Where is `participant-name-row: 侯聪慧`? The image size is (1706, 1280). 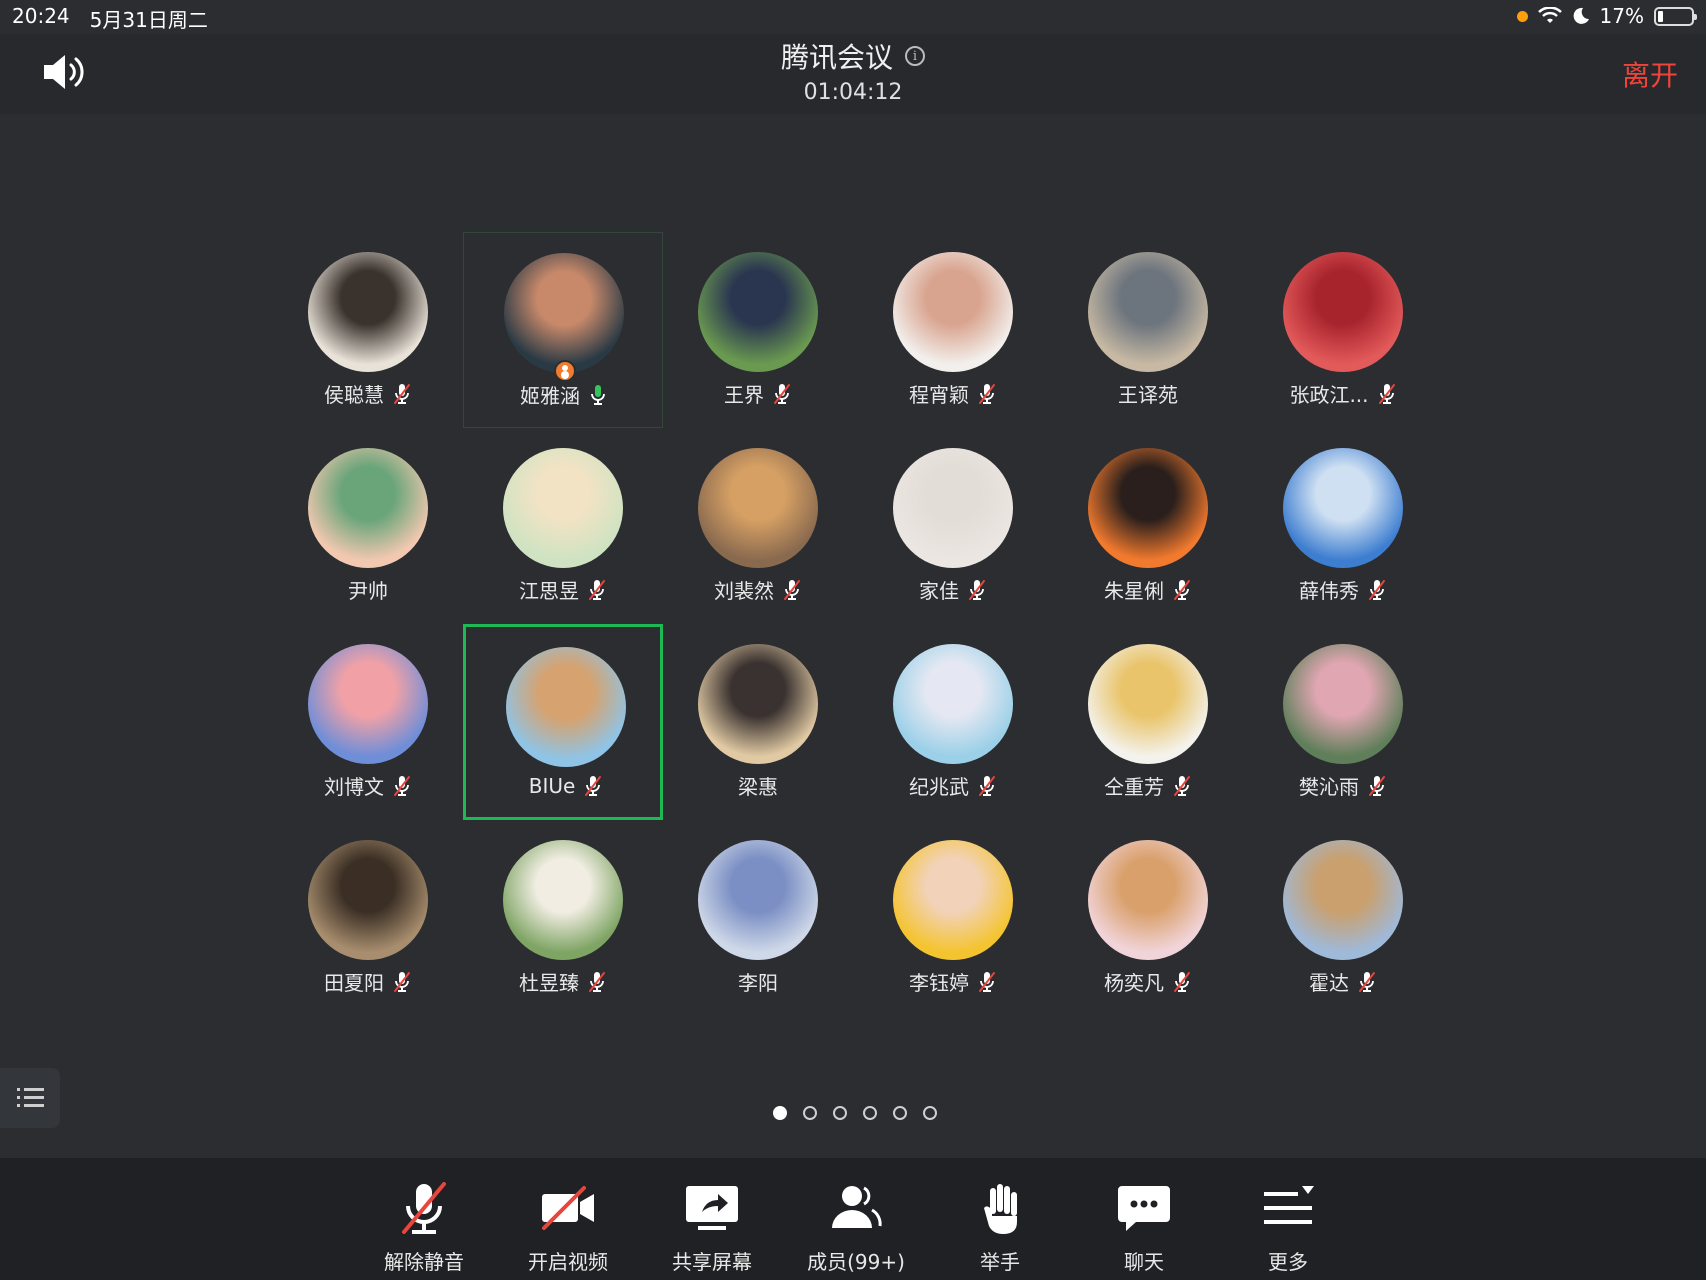 participant-name-row: 侯聪慧 is located at coordinates (368, 393).